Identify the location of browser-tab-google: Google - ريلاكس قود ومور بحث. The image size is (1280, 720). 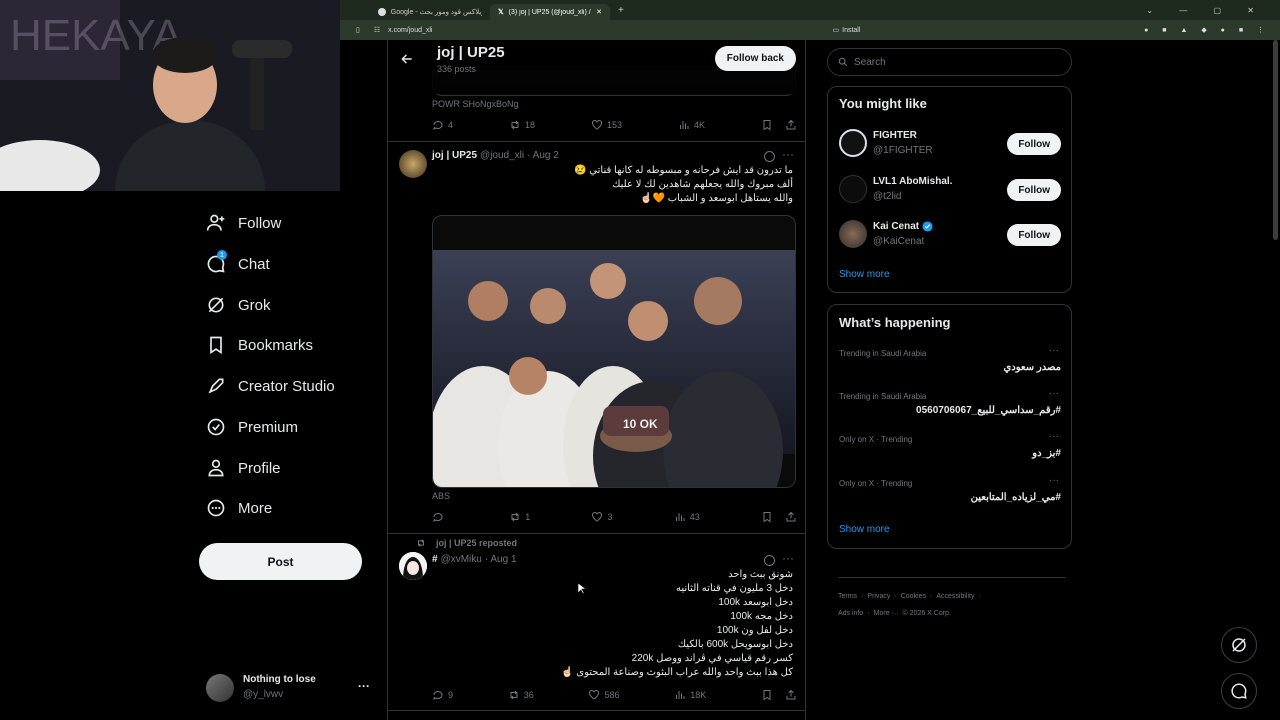
(430, 12).